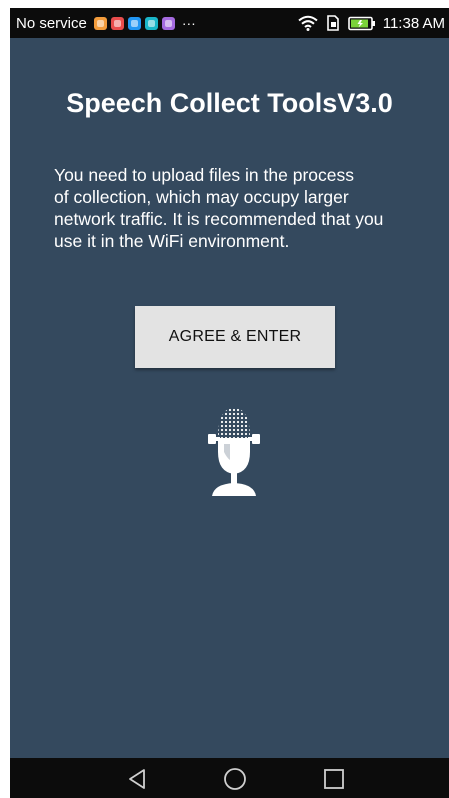 The width and height of the screenshot is (449, 798). What do you see at coordinates (235, 337) in the screenshot?
I see `agree-enter-button: AGREE & ENTER` at bounding box center [235, 337].